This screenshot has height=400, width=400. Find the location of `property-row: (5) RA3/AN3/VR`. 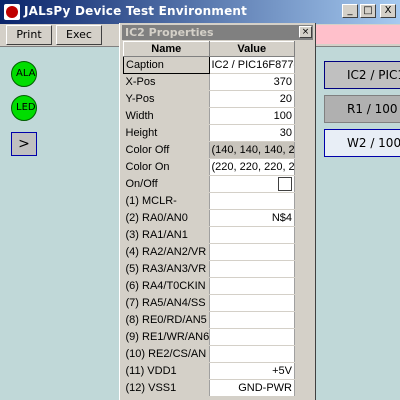

property-row: (5) RA3/AN3/VR is located at coordinates (209, 269).